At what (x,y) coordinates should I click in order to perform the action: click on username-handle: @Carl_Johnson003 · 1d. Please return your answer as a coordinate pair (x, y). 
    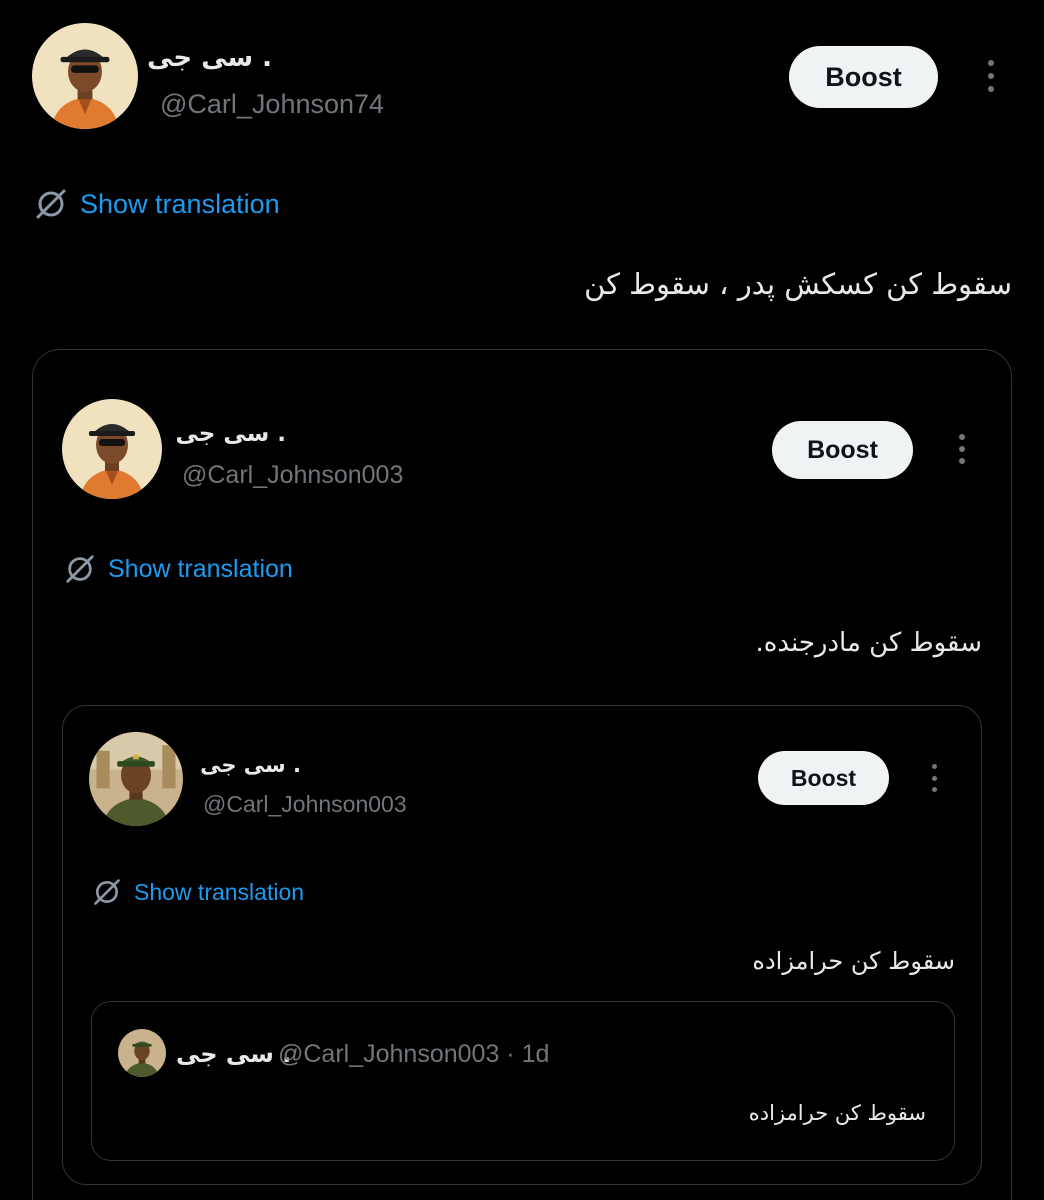
    Looking at the image, I should click on (413, 1054).